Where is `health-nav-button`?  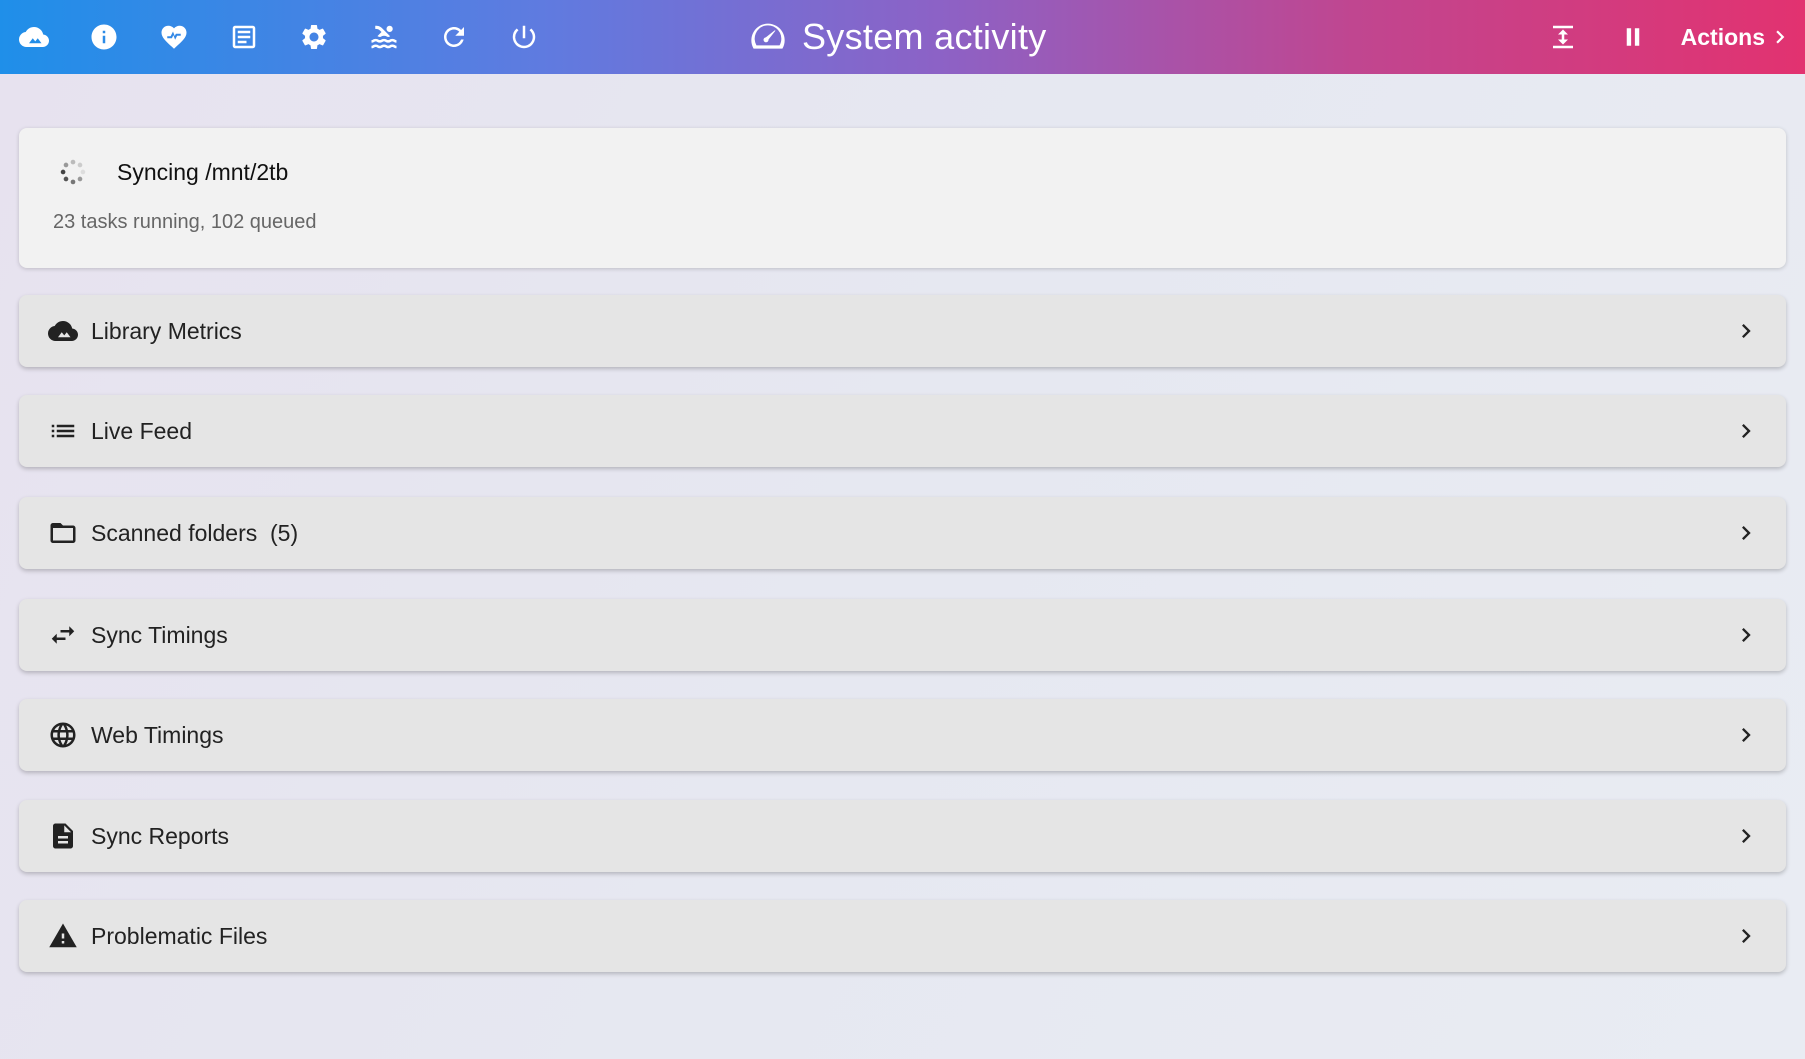
health-nav-button is located at coordinates (174, 37).